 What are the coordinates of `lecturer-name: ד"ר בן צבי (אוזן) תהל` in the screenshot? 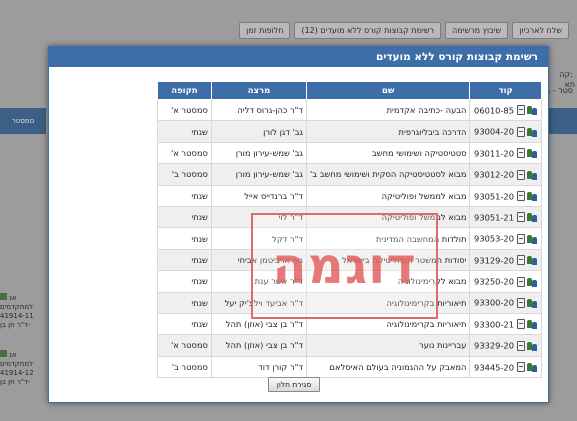 It's located at (258, 345).